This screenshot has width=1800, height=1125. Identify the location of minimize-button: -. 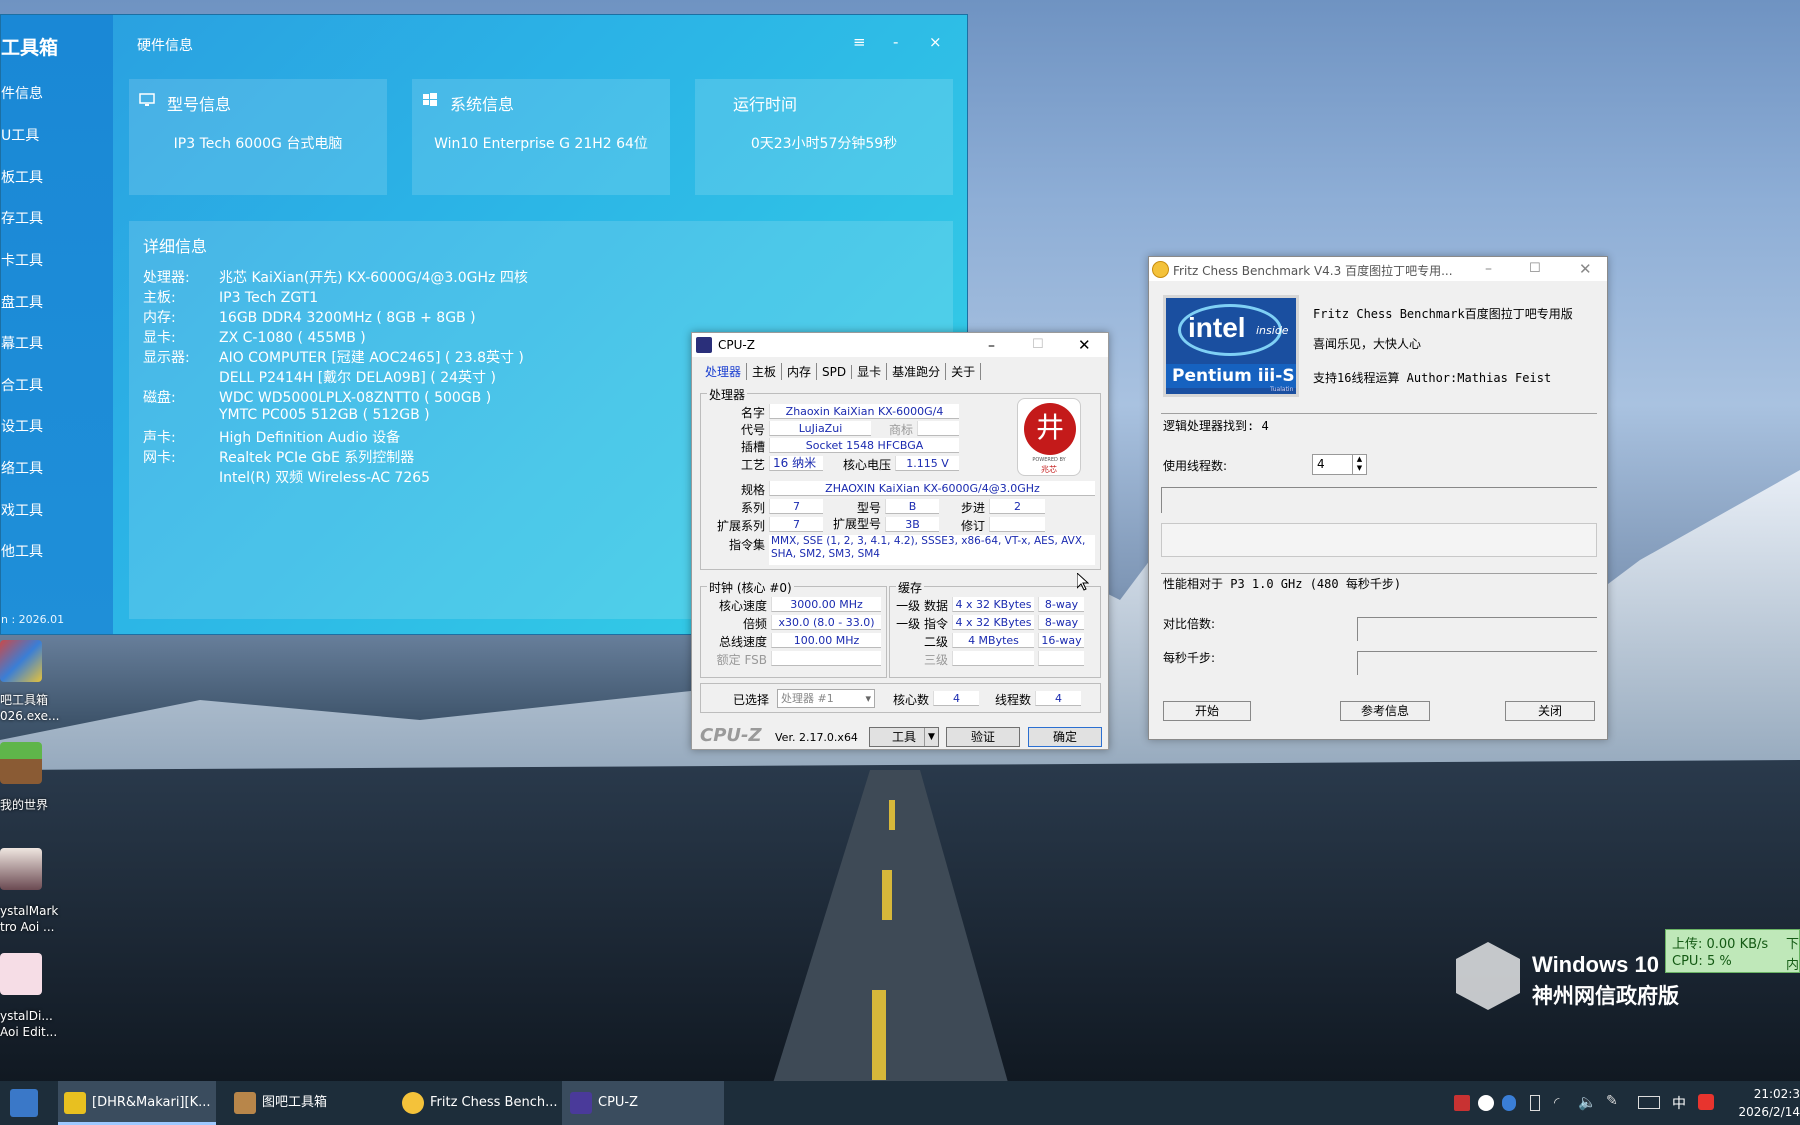
(895, 42).